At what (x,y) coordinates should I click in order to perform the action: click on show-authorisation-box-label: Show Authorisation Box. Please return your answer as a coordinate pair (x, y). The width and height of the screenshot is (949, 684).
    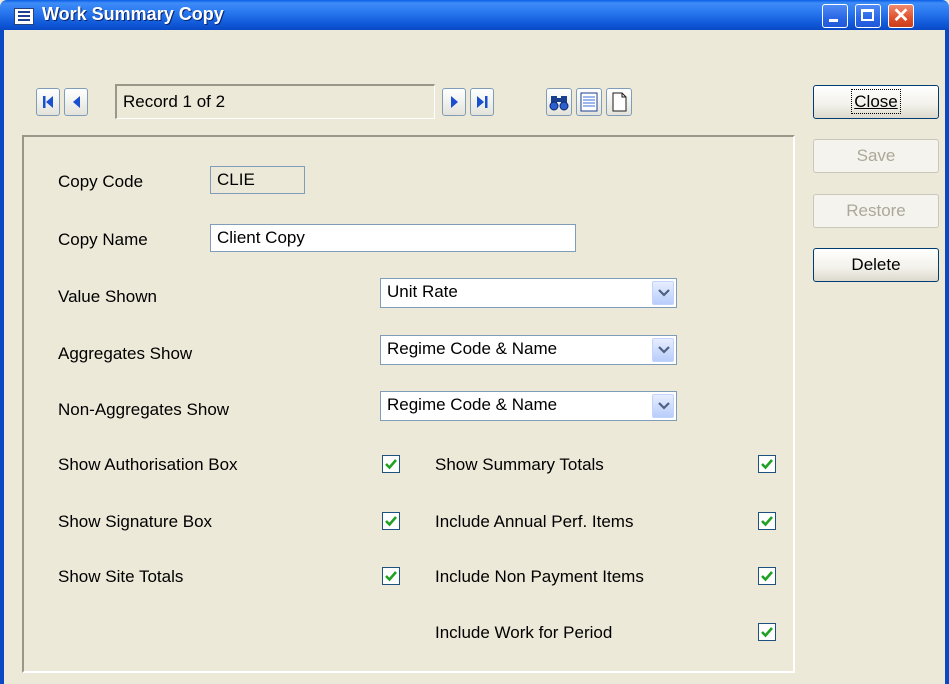
    Looking at the image, I should click on (148, 464).